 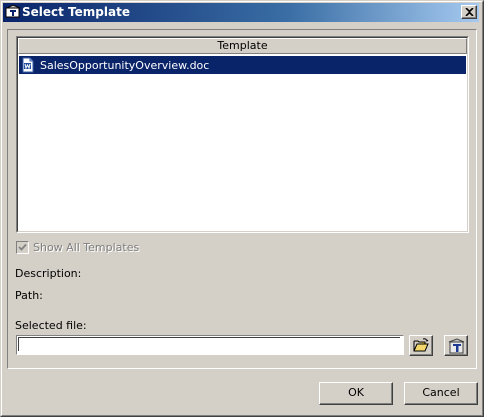 I want to click on description-label: Description:, so click(x=48, y=273).